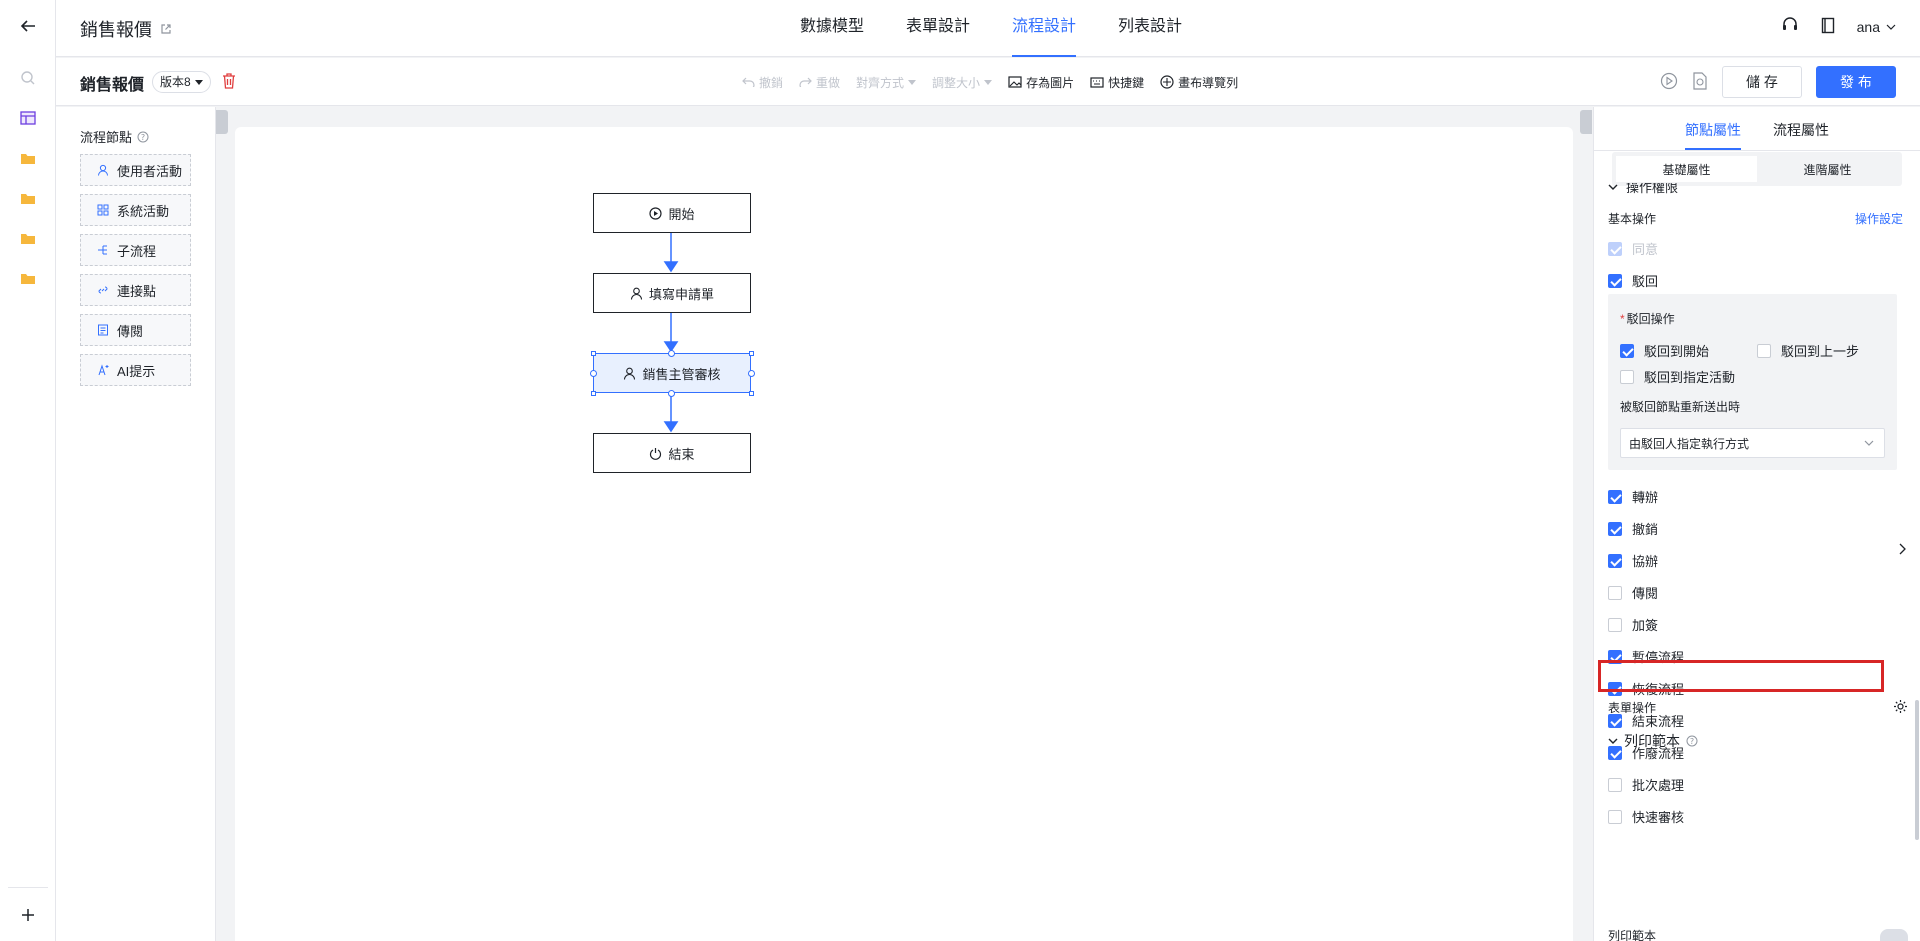 The image size is (1920, 941). What do you see at coordinates (1097, 82) in the screenshot?
I see `keyboard-icon` at bounding box center [1097, 82].